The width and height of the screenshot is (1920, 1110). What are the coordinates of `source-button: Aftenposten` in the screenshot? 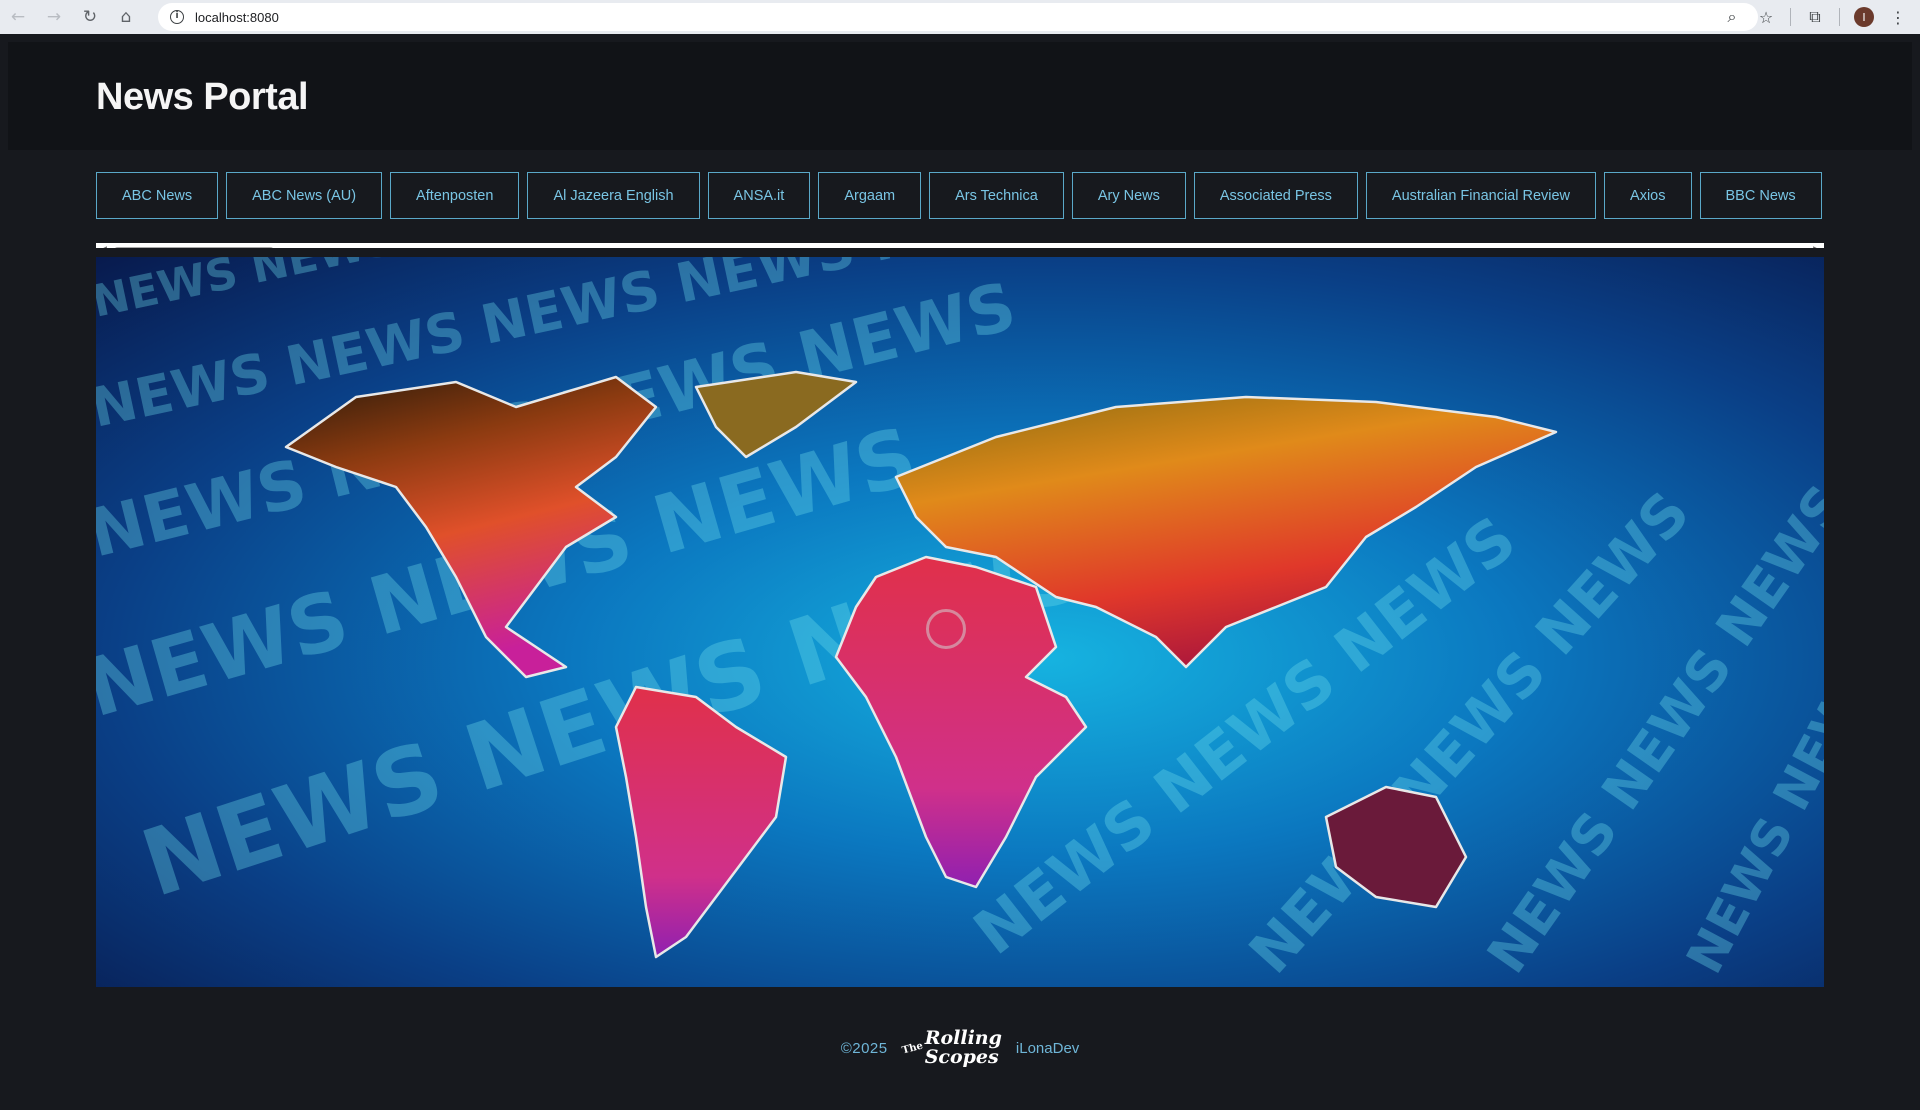 It's located at (455, 195).